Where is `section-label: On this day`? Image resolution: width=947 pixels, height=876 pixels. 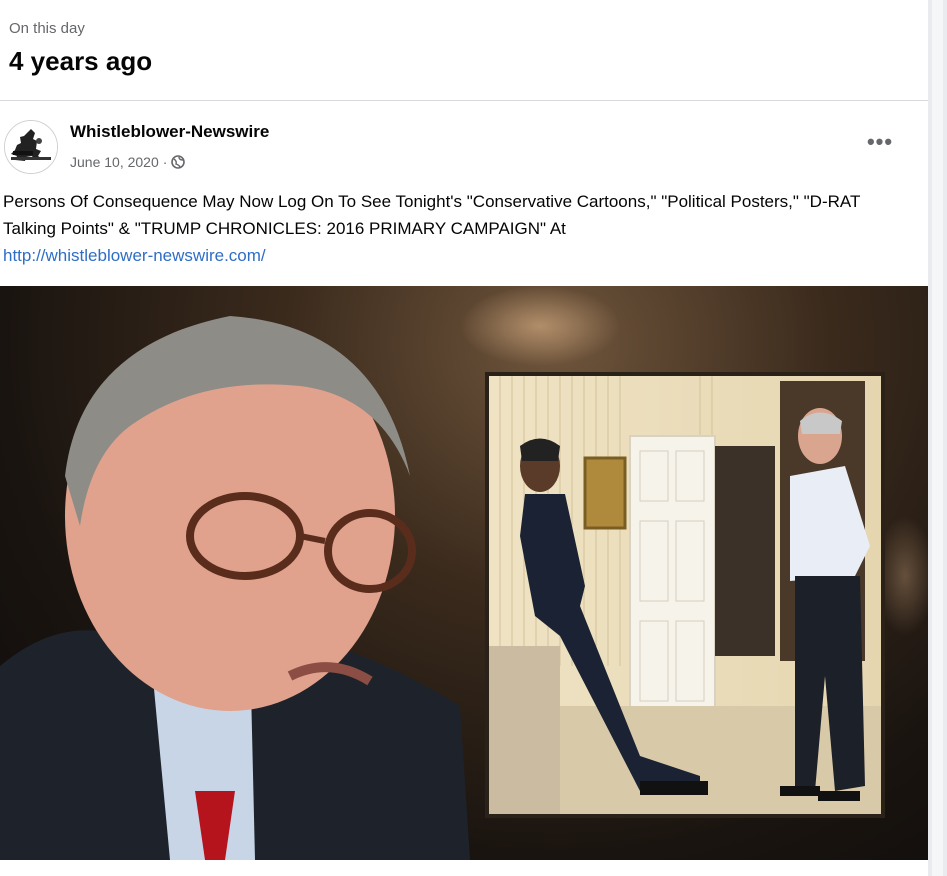
section-label: On this day is located at coordinates (47, 28).